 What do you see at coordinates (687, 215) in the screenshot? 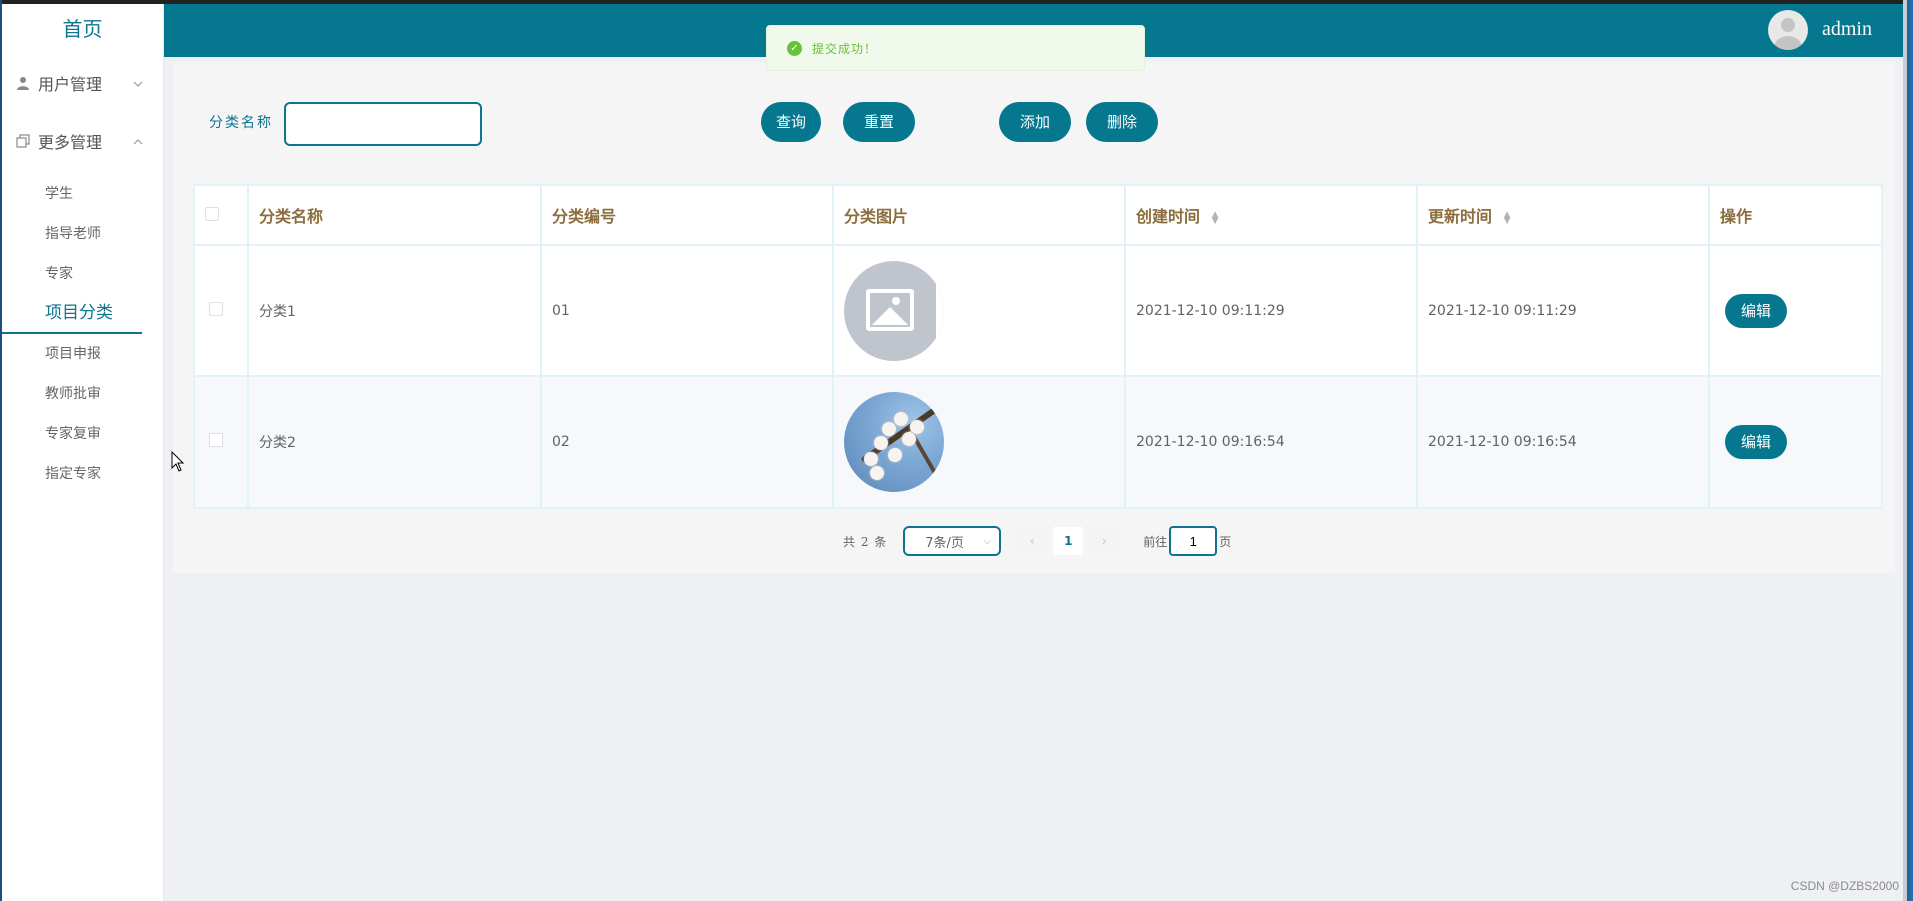
I see `column-header: 分类编号` at bounding box center [687, 215].